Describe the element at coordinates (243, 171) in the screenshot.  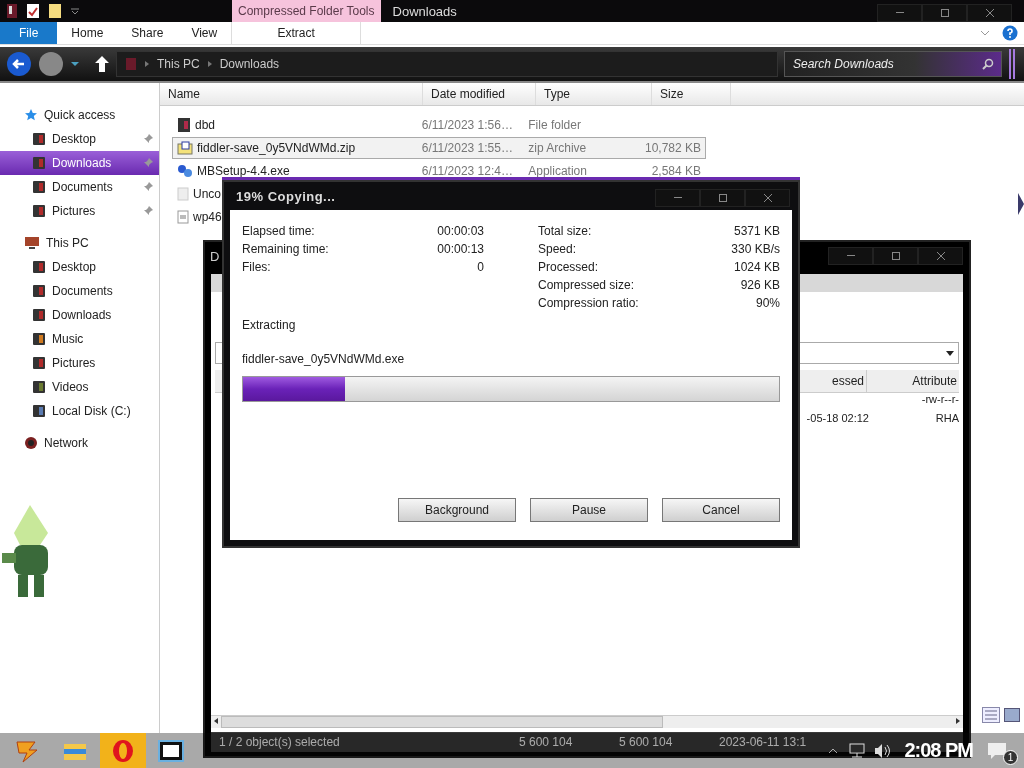
I see `file-name: MBSetup-4.4.exe` at that location.